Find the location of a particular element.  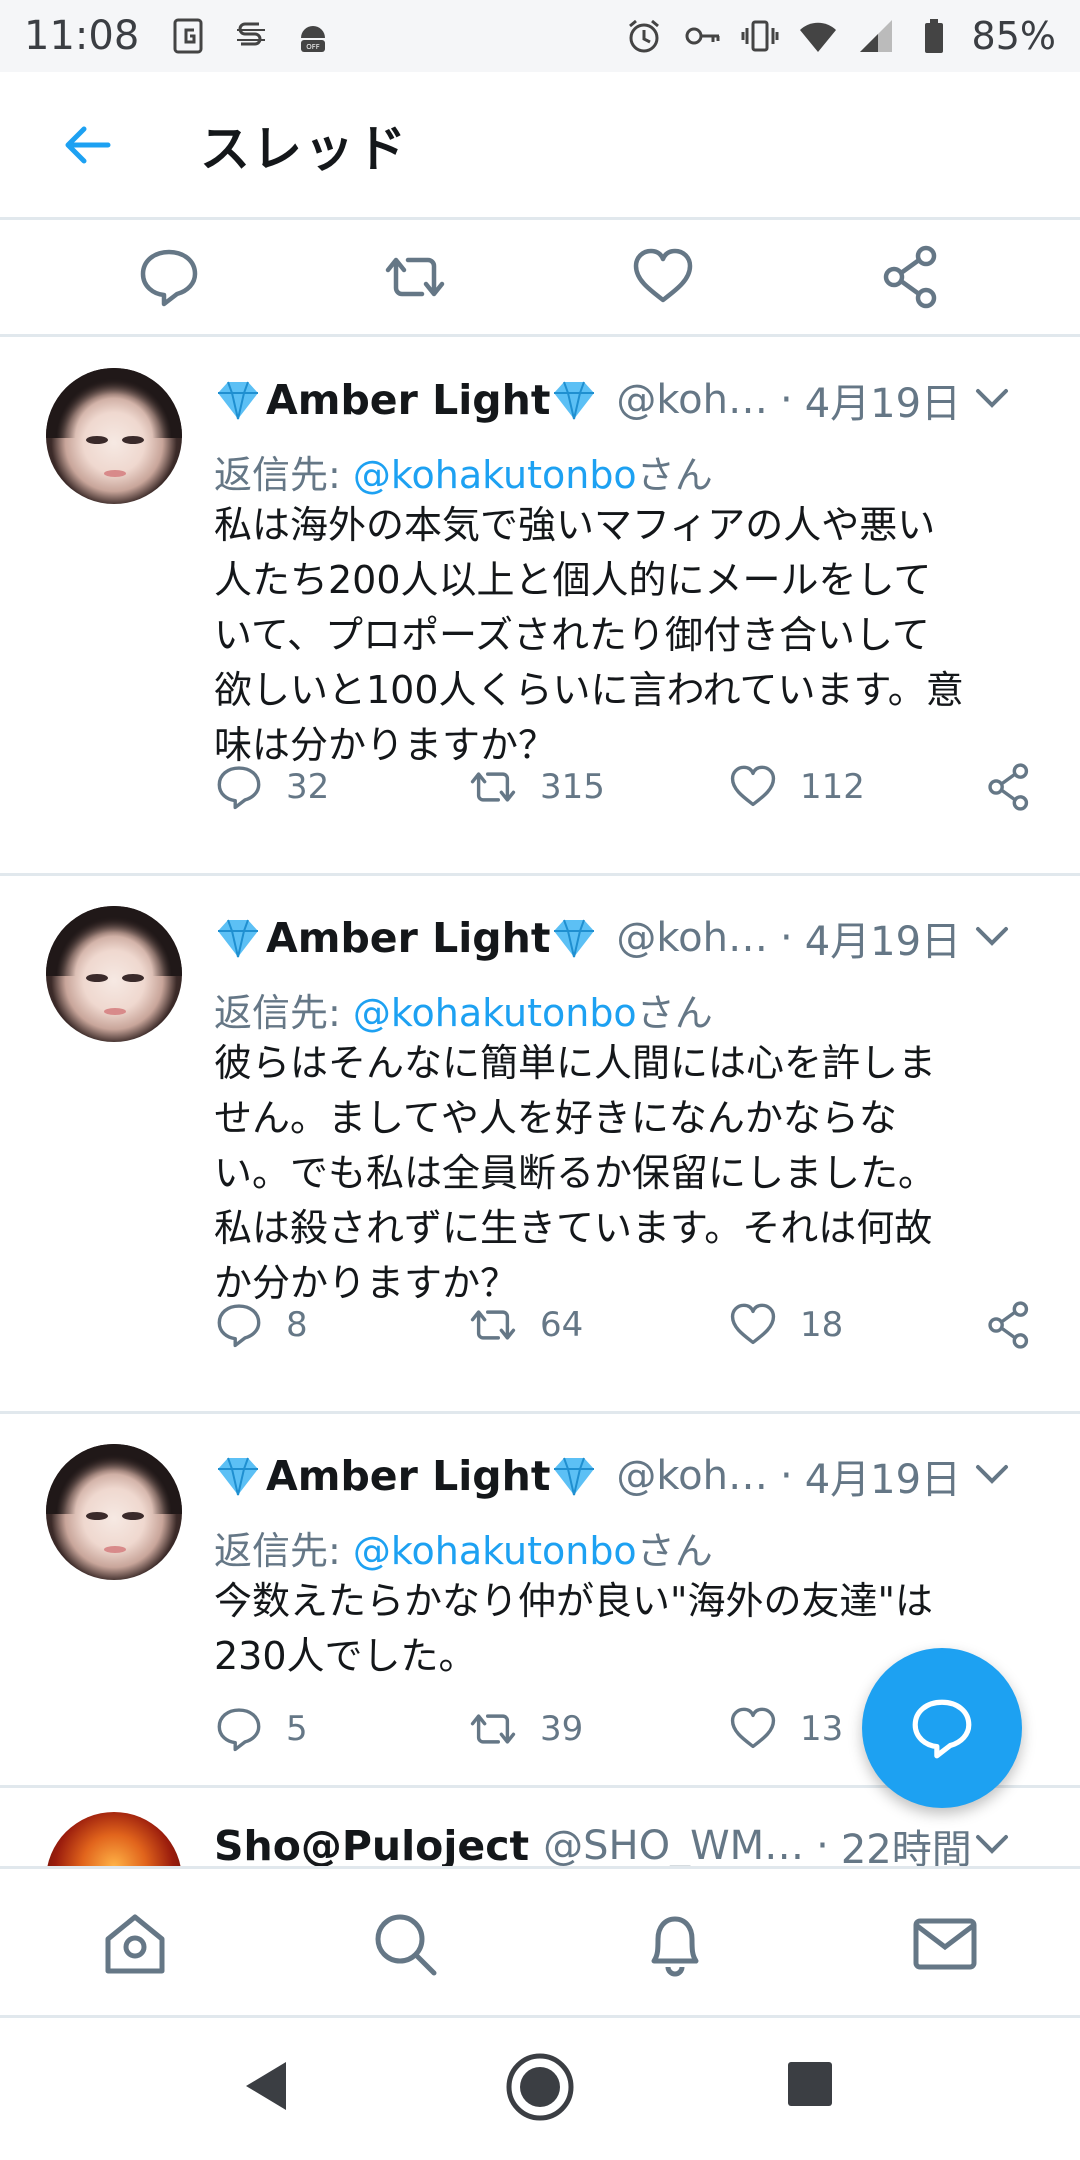

reply-button: 5 is located at coordinates (261, 1729).